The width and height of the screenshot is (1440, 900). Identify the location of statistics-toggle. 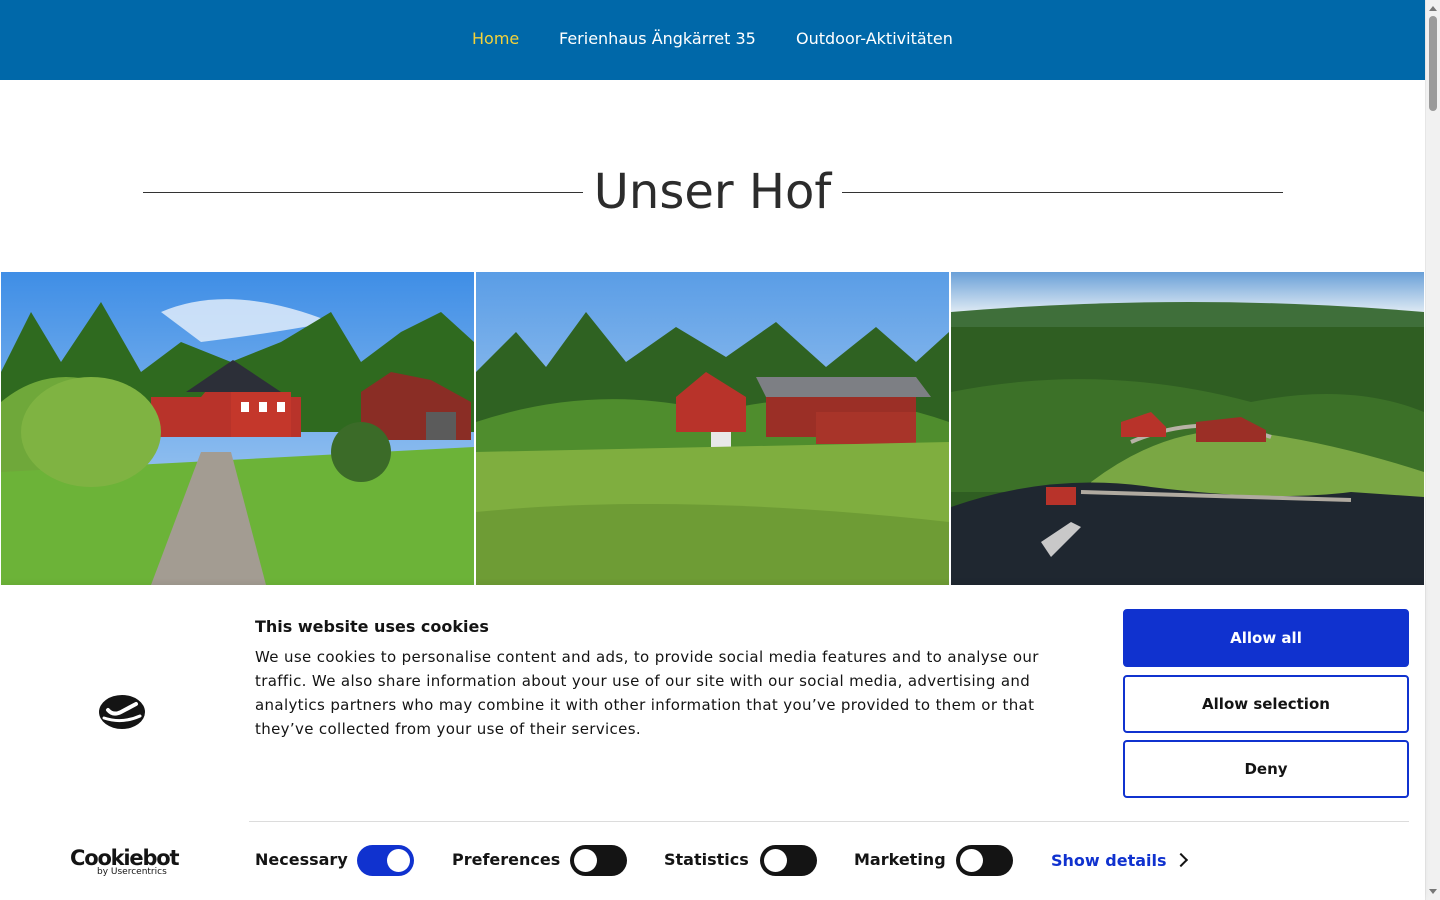
(788, 860).